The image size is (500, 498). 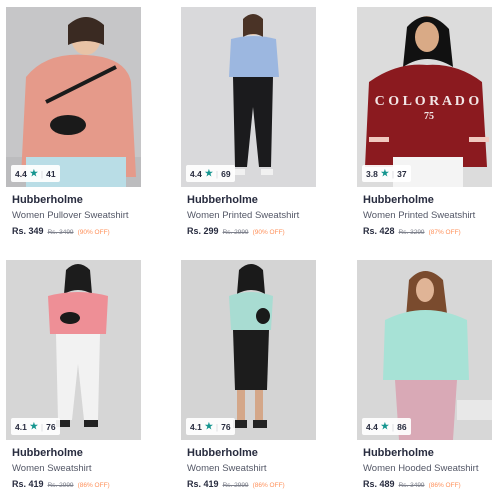 I want to click on product-title: Women Hooded Sweatshirt, so click(x=420, y=468).